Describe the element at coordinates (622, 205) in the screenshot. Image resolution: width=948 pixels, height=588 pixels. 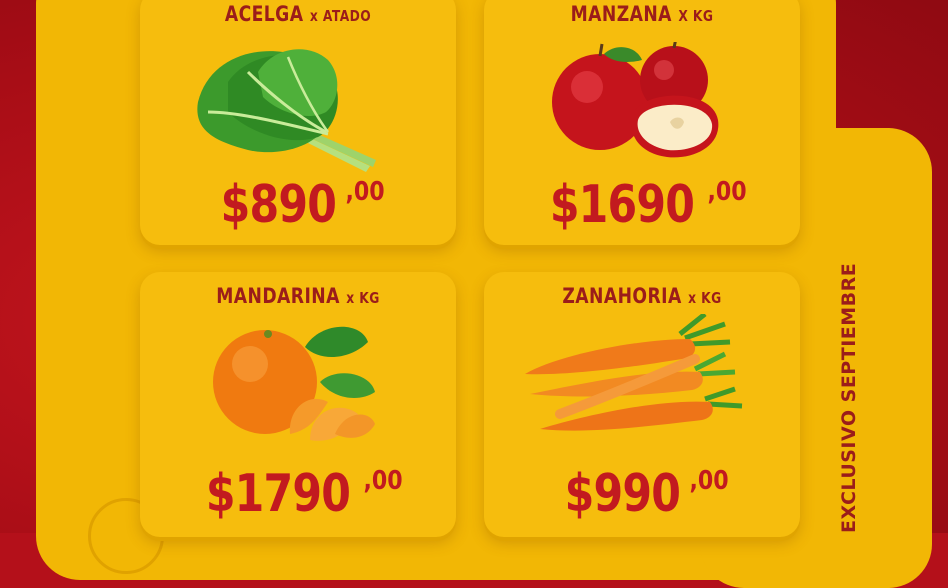
I see `price-main: $1690` at that location.